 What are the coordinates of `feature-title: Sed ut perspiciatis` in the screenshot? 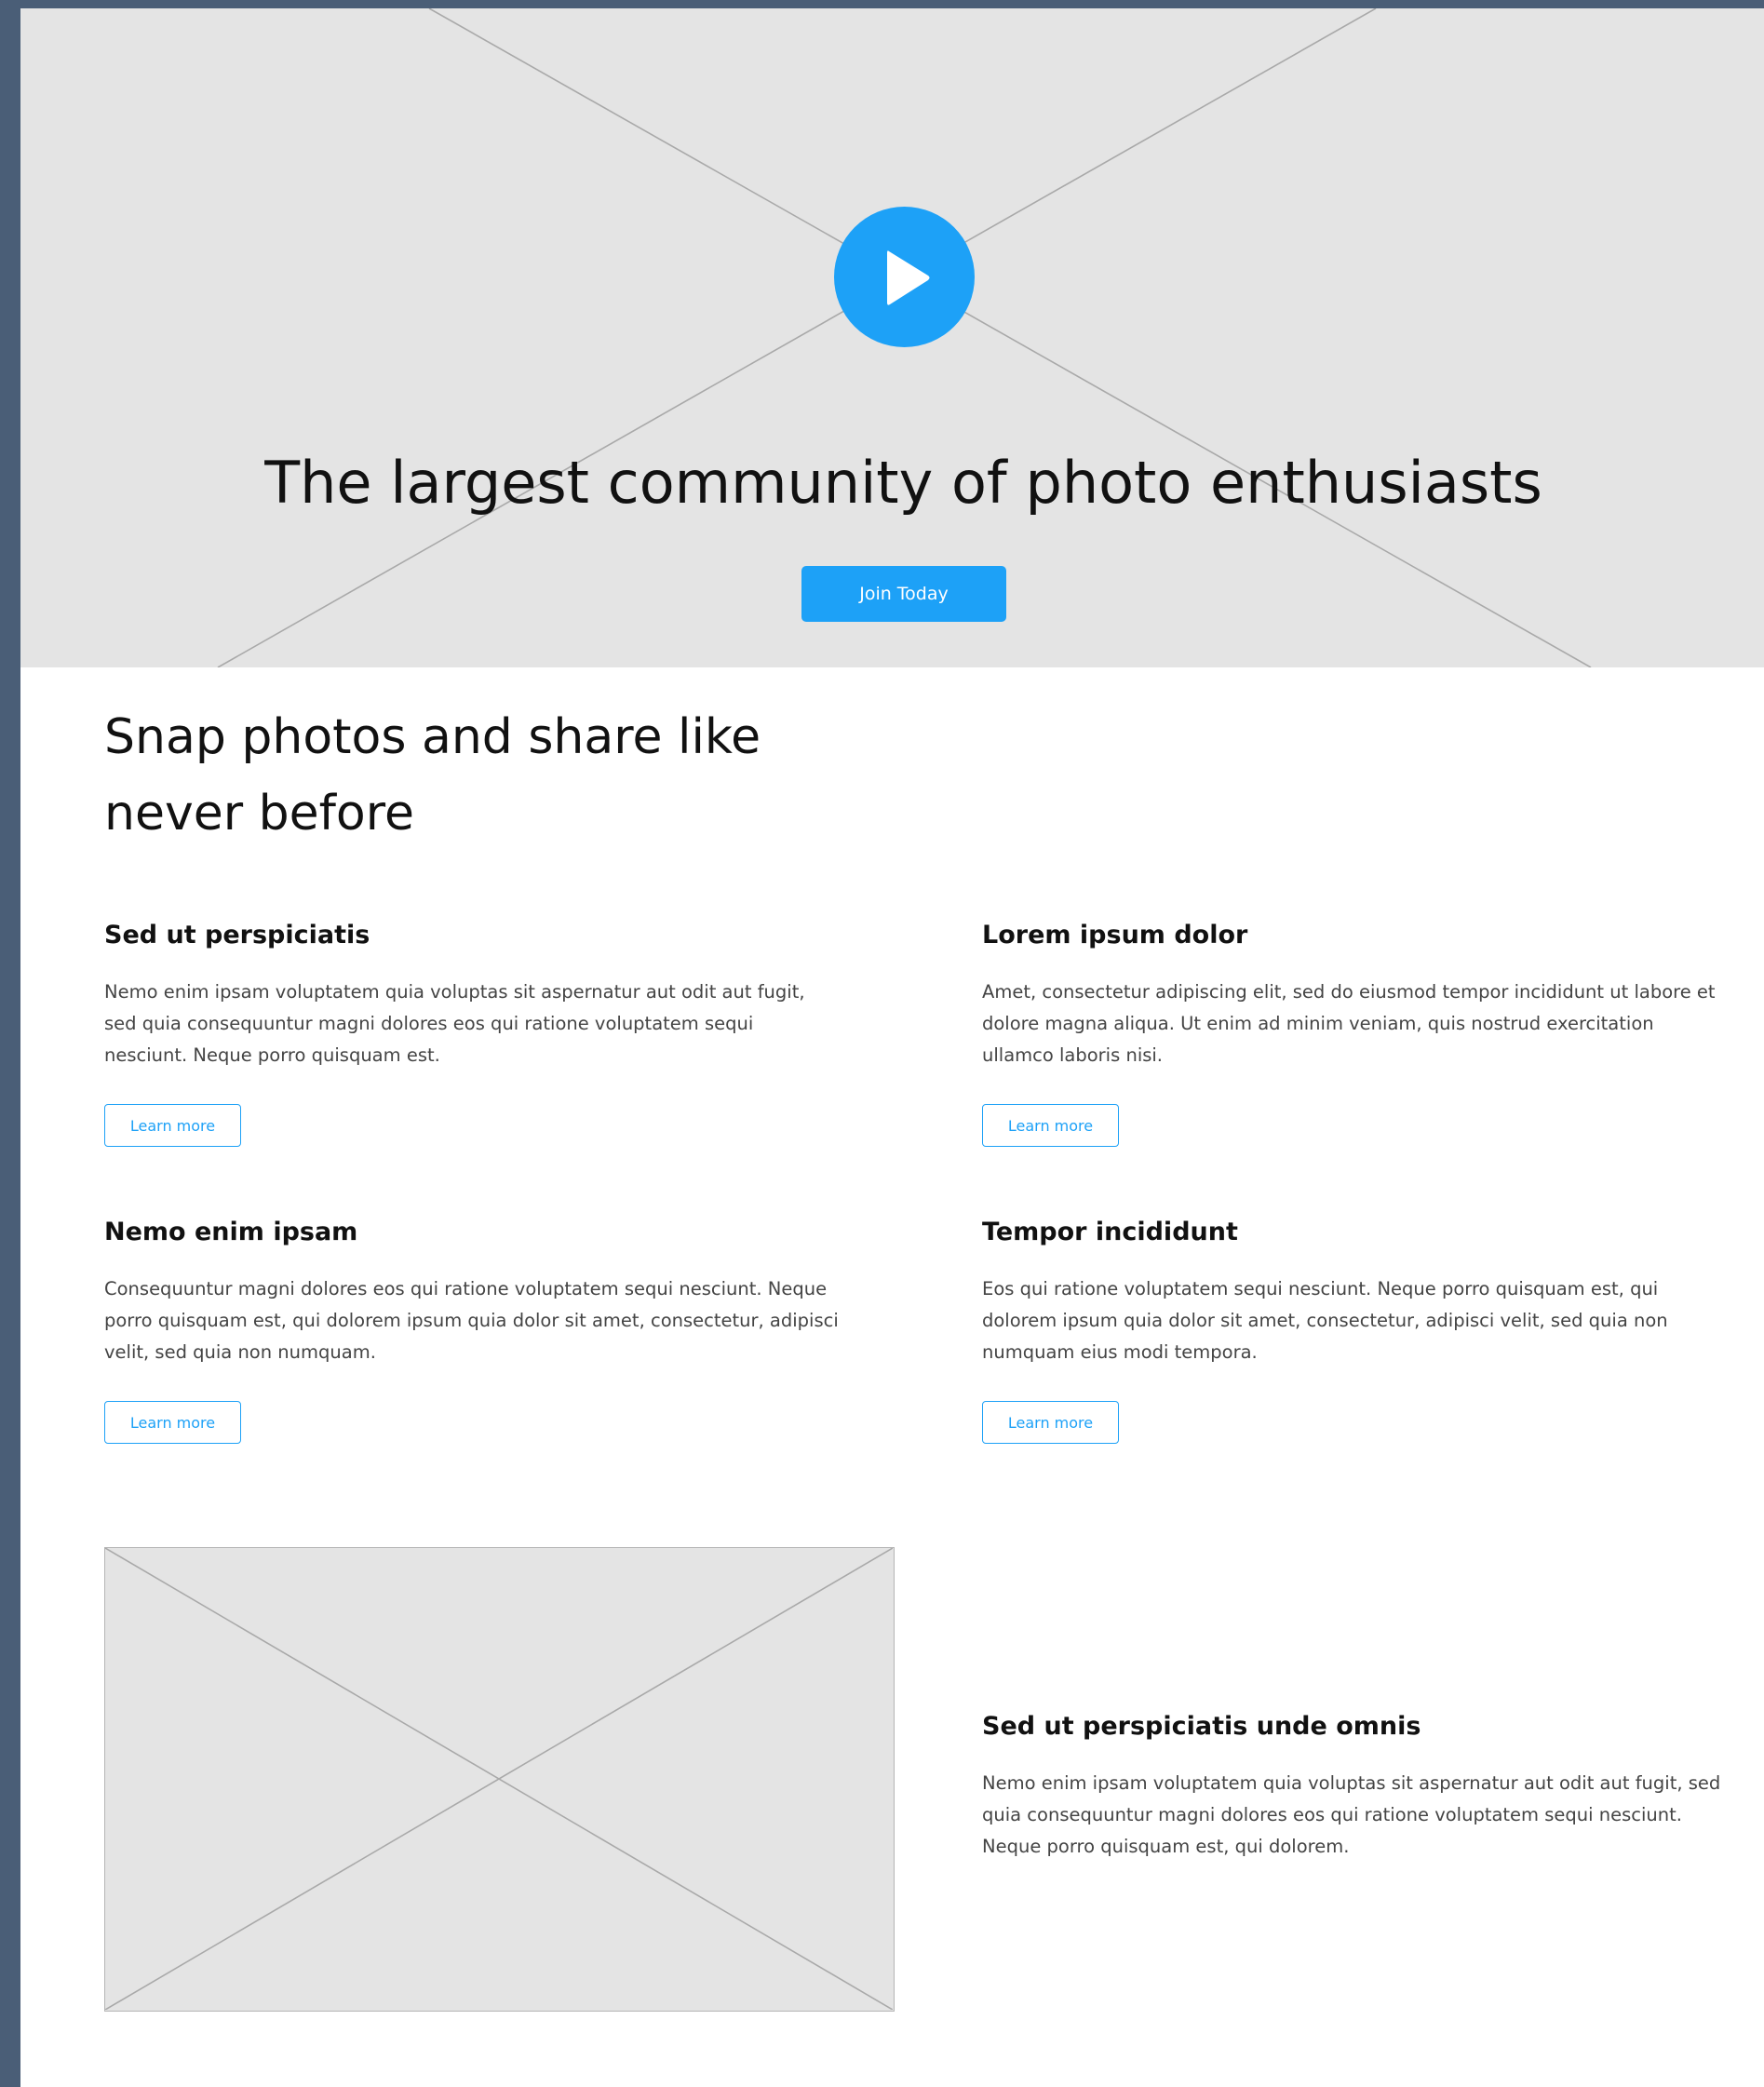 It's located at (237, 935).